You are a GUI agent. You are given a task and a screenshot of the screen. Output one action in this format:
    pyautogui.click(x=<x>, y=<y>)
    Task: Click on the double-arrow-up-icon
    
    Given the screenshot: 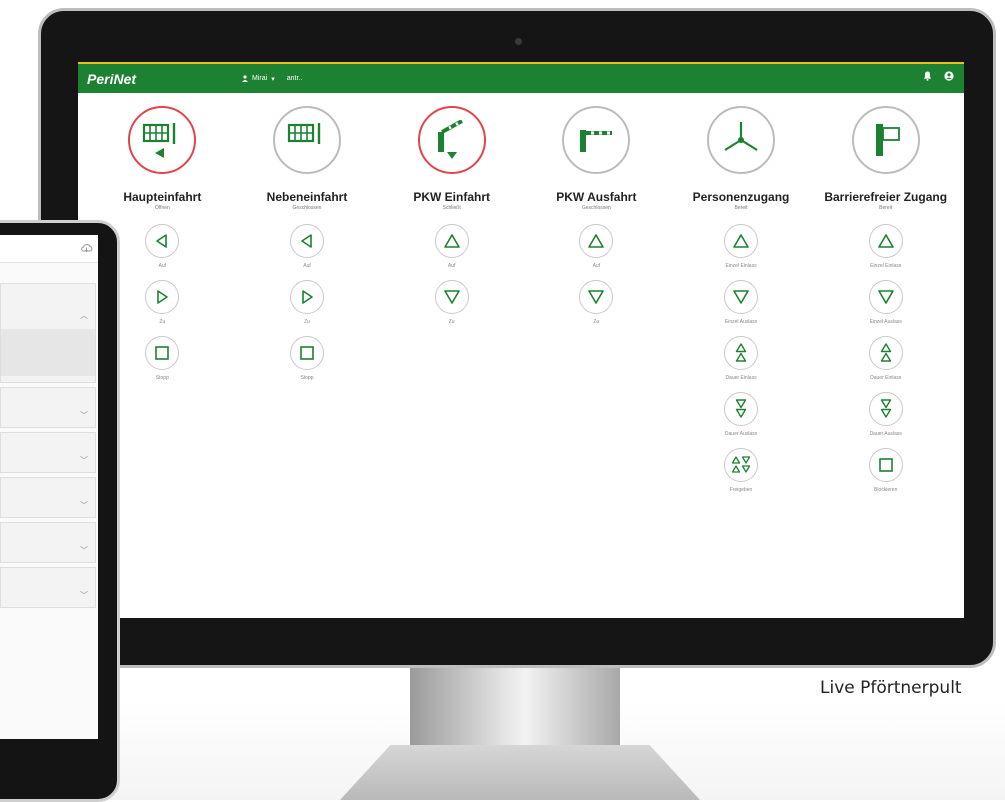 What is the action you would take?
    pyautogui.click(x=886, y=353)
    